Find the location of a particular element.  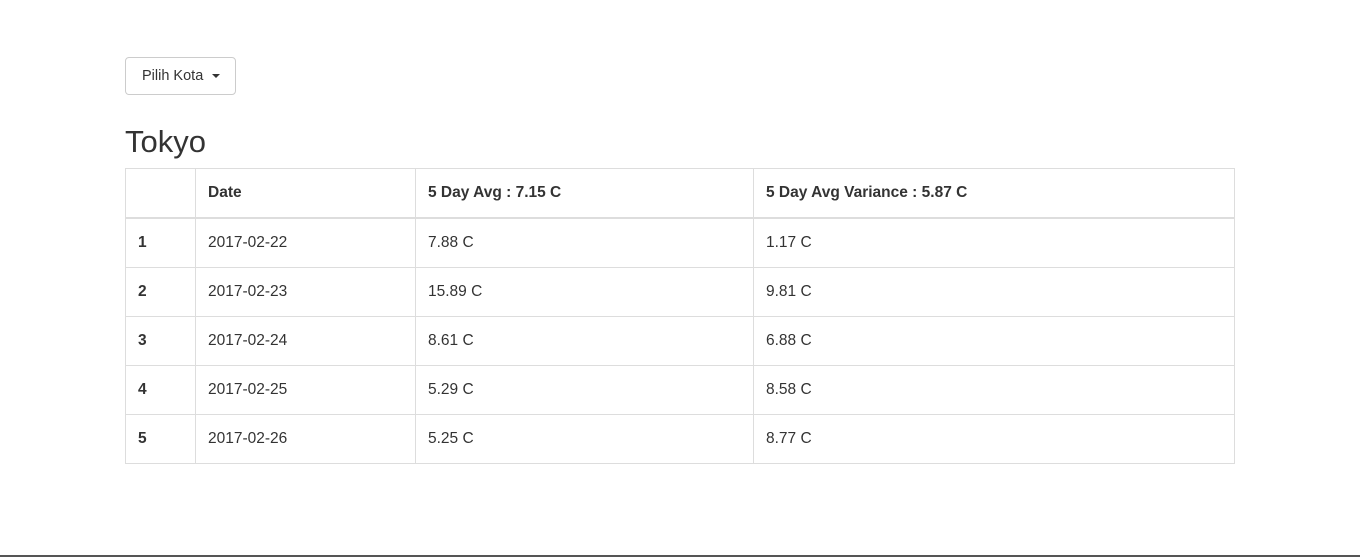

row-temp: 5.25 C is located at coordinates (584, 439).